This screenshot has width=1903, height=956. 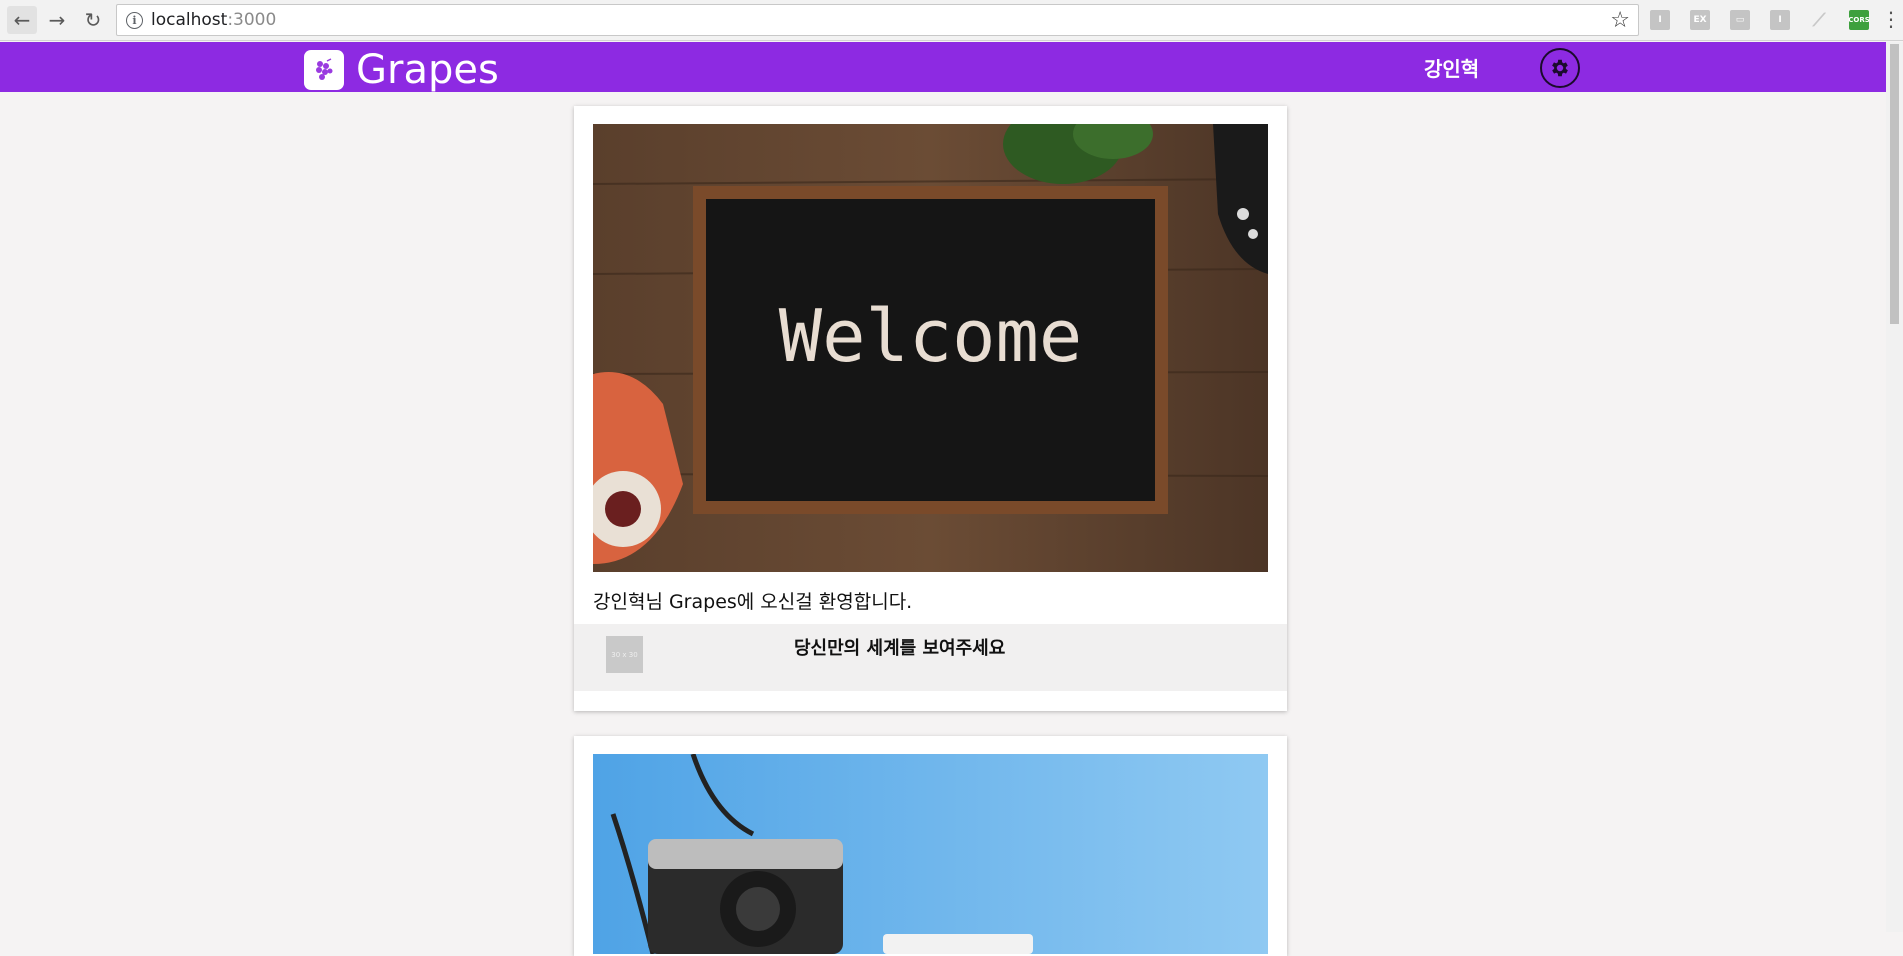 What do you see at coordinates (57, 20) in the screenshot?
I see `forward-arrow-icon: →` at bounding box center [57, 20].